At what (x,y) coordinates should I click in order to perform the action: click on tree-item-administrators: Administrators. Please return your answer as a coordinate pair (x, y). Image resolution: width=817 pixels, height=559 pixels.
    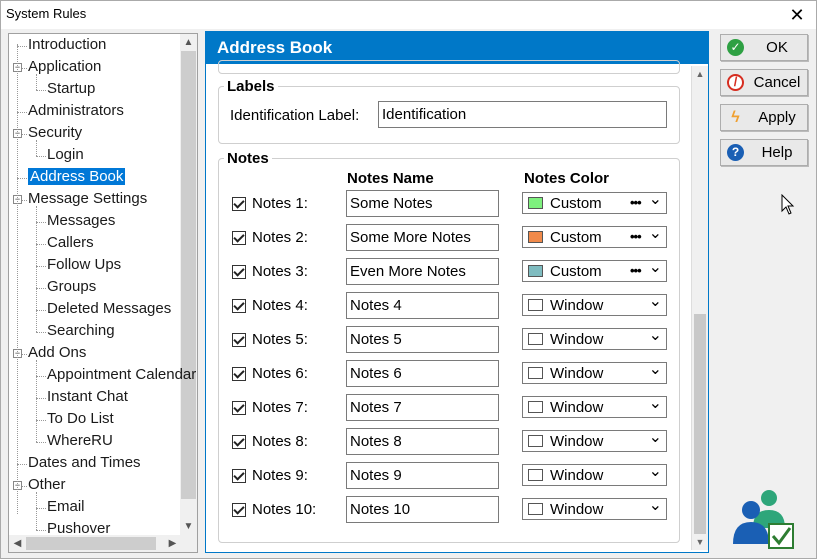
    Looking at the image, I should click on (76, 111).